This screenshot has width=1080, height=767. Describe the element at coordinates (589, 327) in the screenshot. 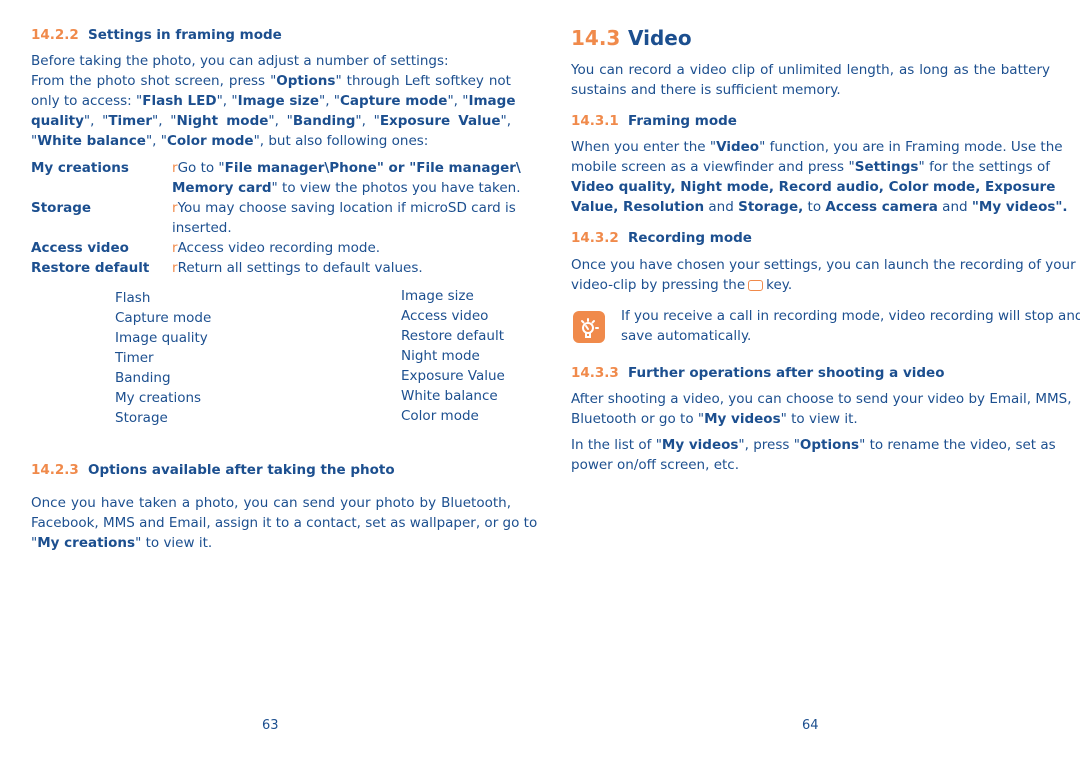

I see `lightbulb-tip-icon` at that location.